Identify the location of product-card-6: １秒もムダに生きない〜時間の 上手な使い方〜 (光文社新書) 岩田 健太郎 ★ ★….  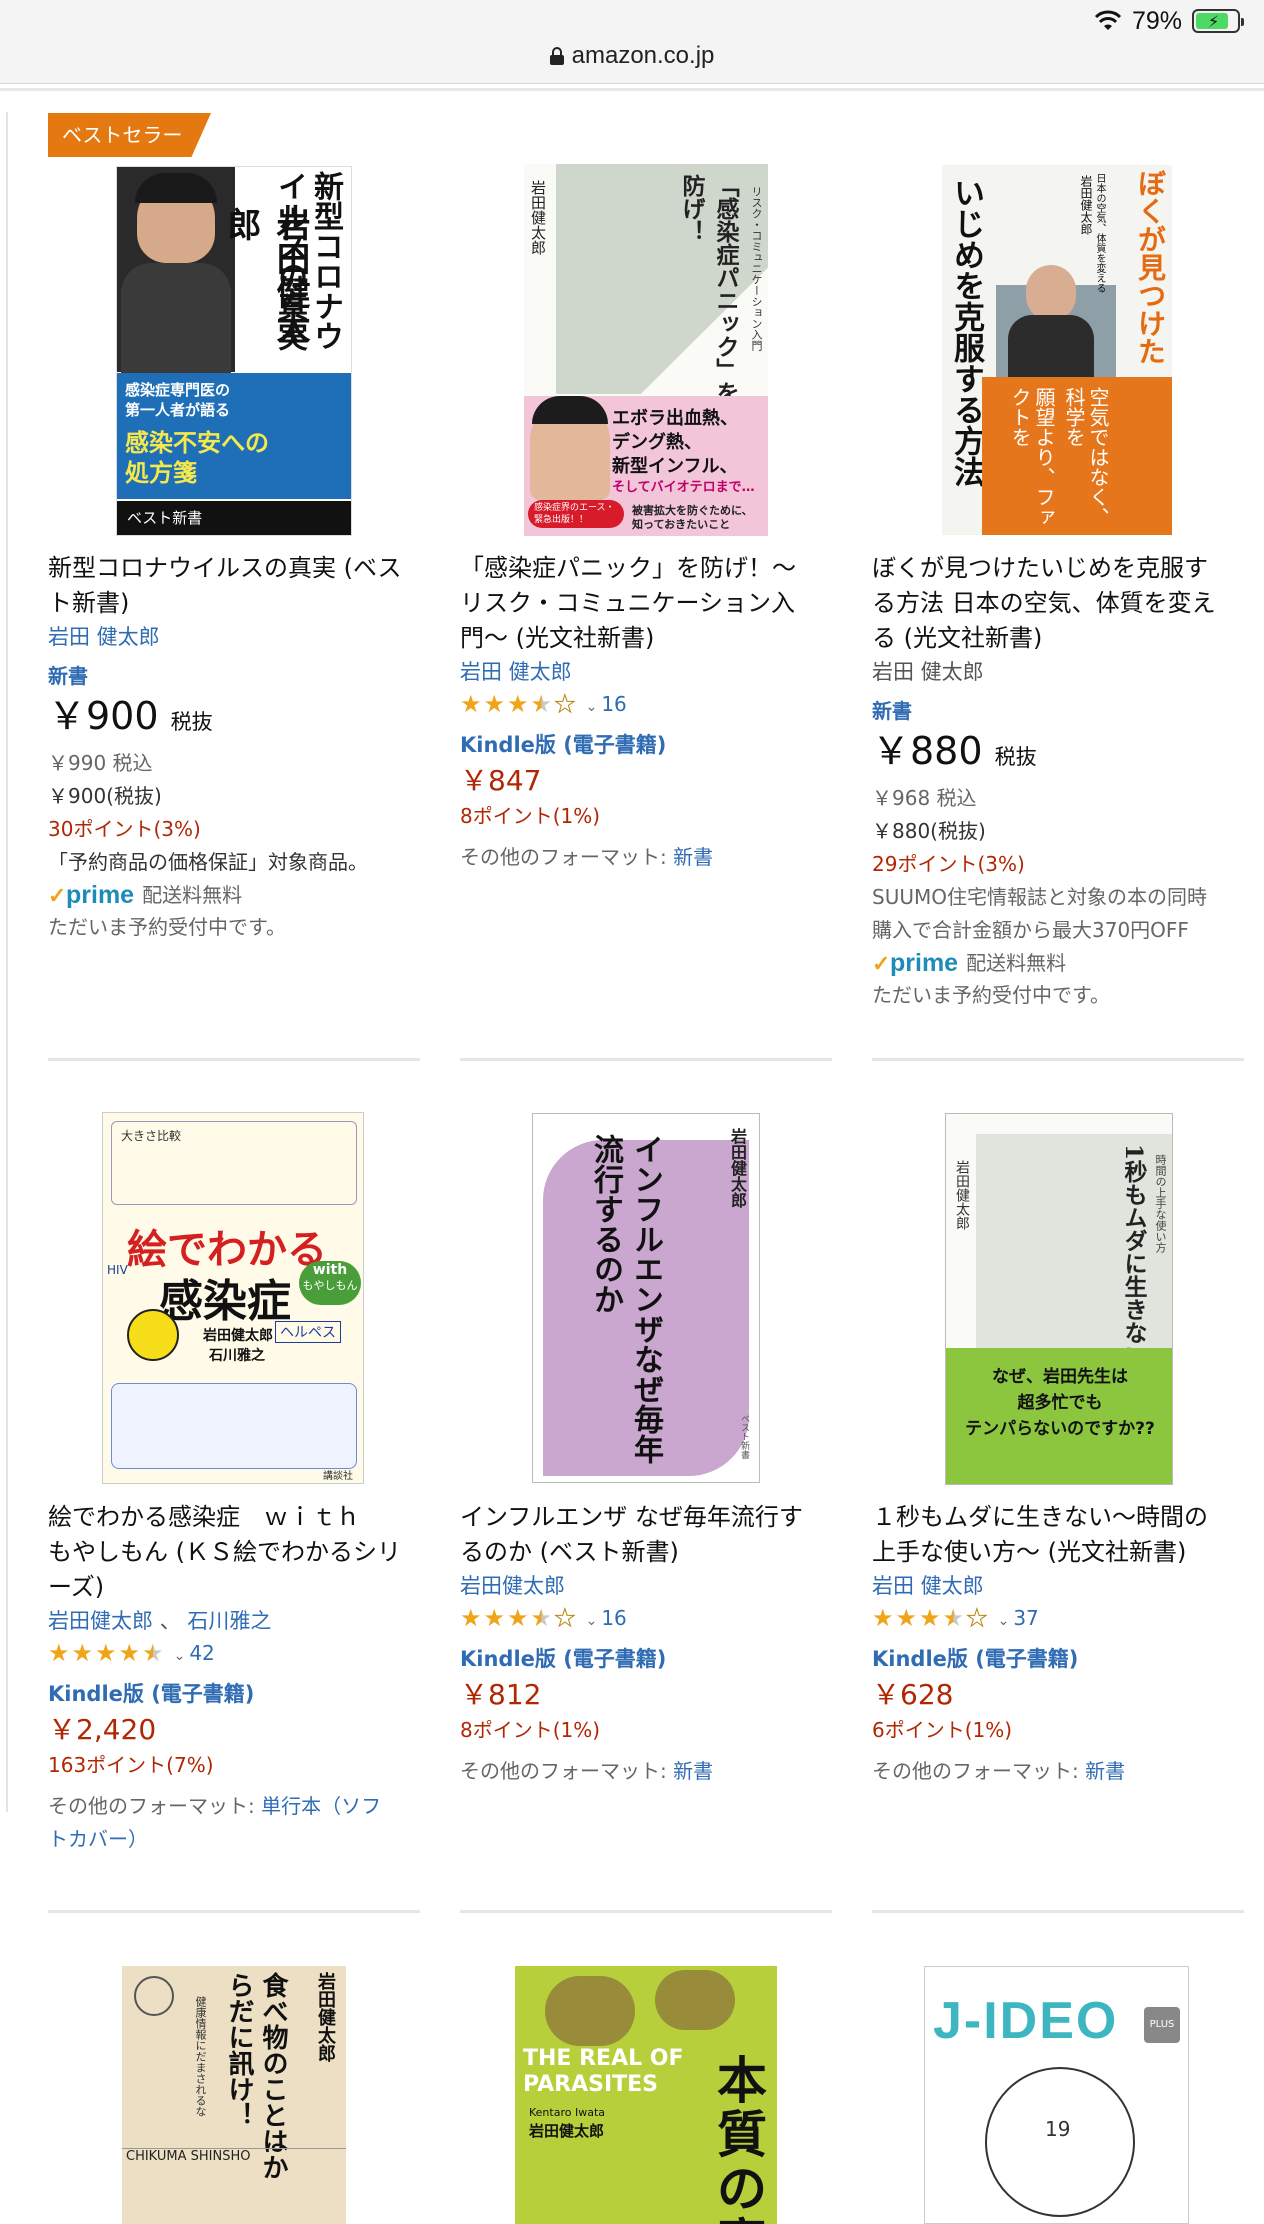
(1059, 1644).